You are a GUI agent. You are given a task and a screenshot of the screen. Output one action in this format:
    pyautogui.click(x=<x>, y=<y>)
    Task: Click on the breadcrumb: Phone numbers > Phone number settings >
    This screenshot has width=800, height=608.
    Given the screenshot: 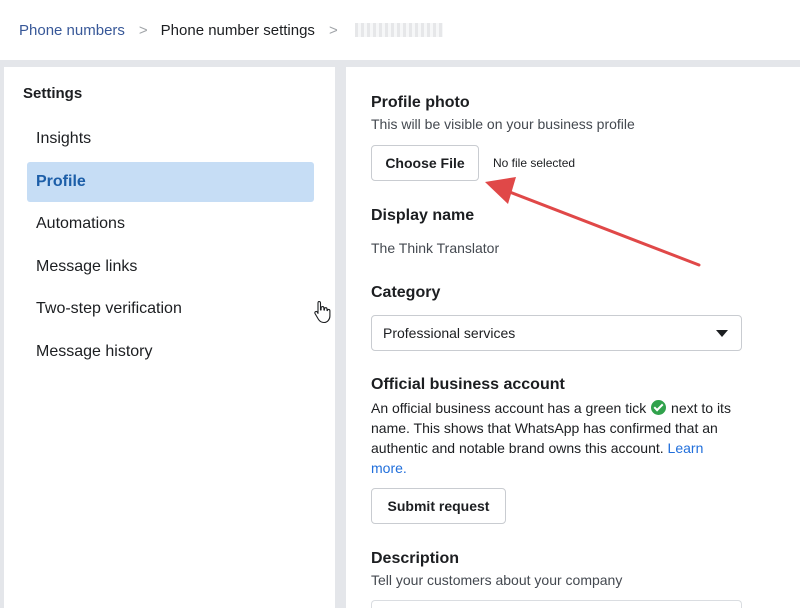 What is the action you would take?
    pyautogui.click(x=400, y=30)
    